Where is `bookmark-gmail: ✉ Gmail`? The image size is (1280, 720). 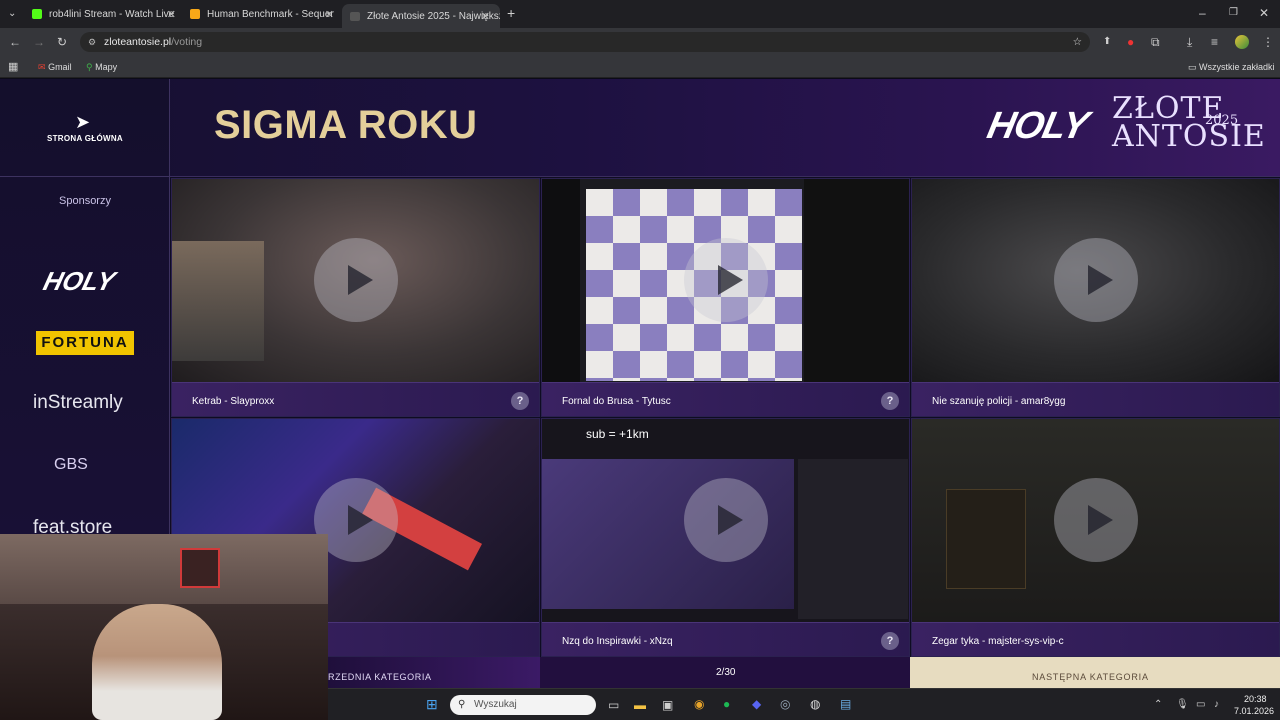
bookmark-gmail: ✉ Gmail is located at coordinates (55, 67).